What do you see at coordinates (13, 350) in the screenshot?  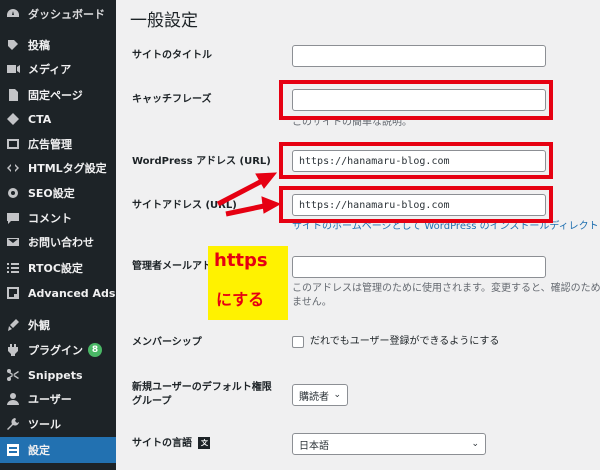 I see `plugin-icon` at bounding box center [13, 350].